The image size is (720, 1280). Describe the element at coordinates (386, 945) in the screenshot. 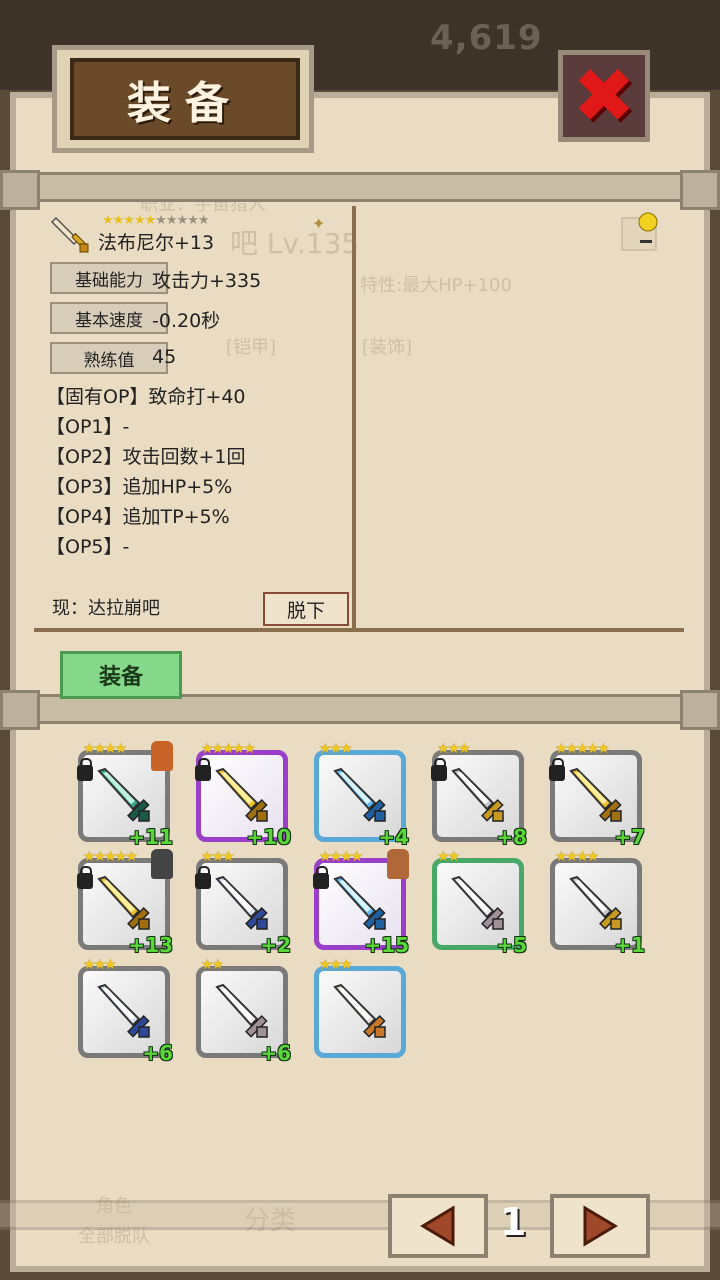

I see `item-plus-level: +15` at that location.